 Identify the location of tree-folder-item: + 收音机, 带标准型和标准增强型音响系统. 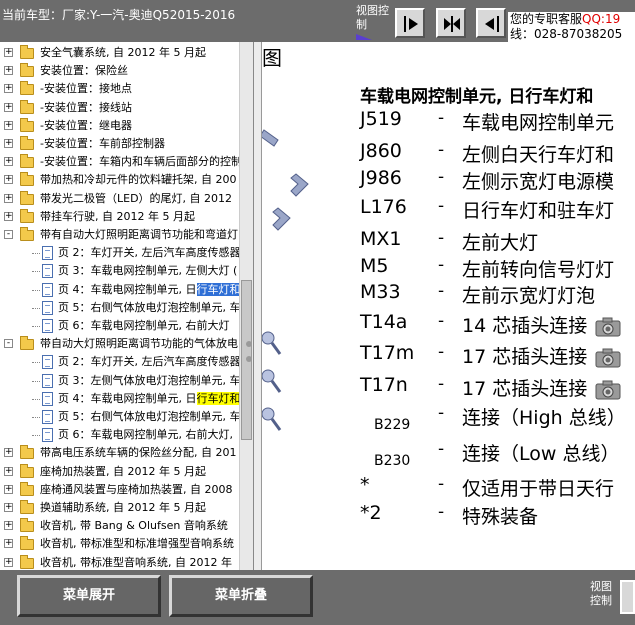
(126, 544).